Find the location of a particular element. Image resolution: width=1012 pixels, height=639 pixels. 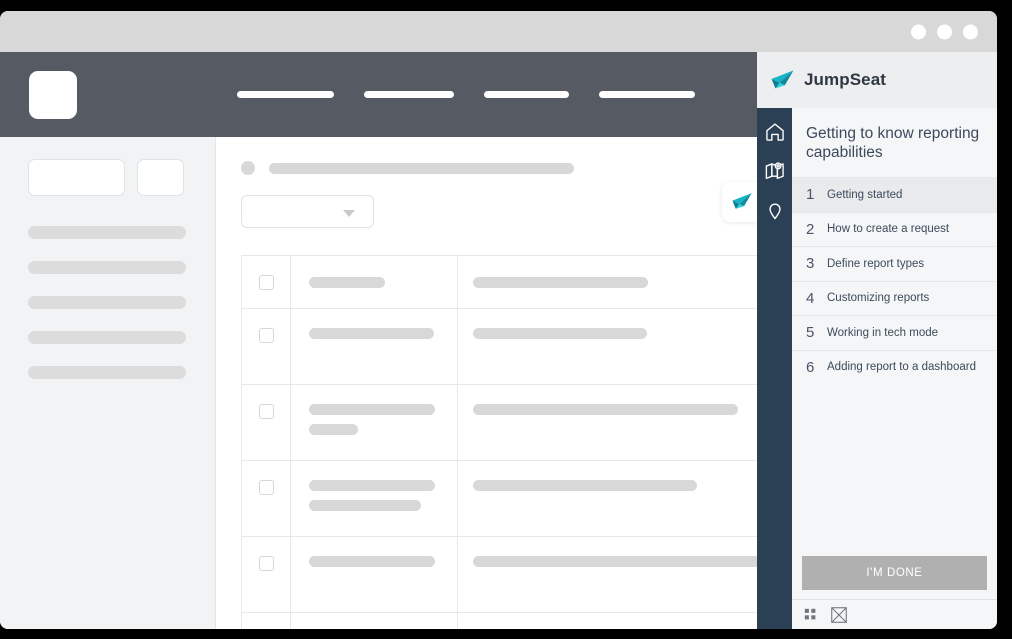

heading-placeholder is located at coordinates (421, 168).